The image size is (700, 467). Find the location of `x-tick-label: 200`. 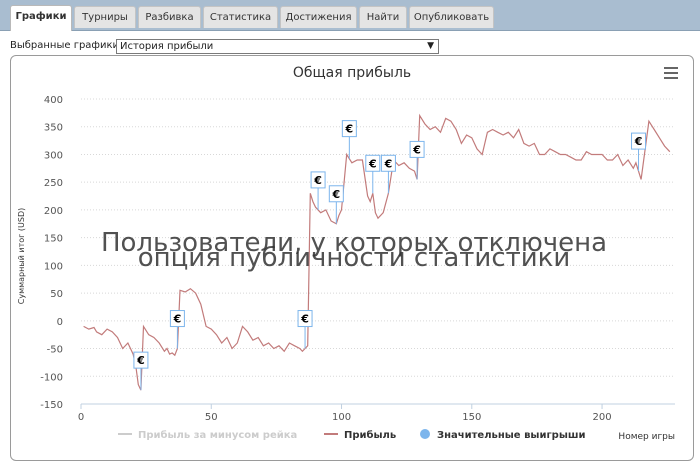

x-tick-label: 200 is located at coordinates (602, 417).